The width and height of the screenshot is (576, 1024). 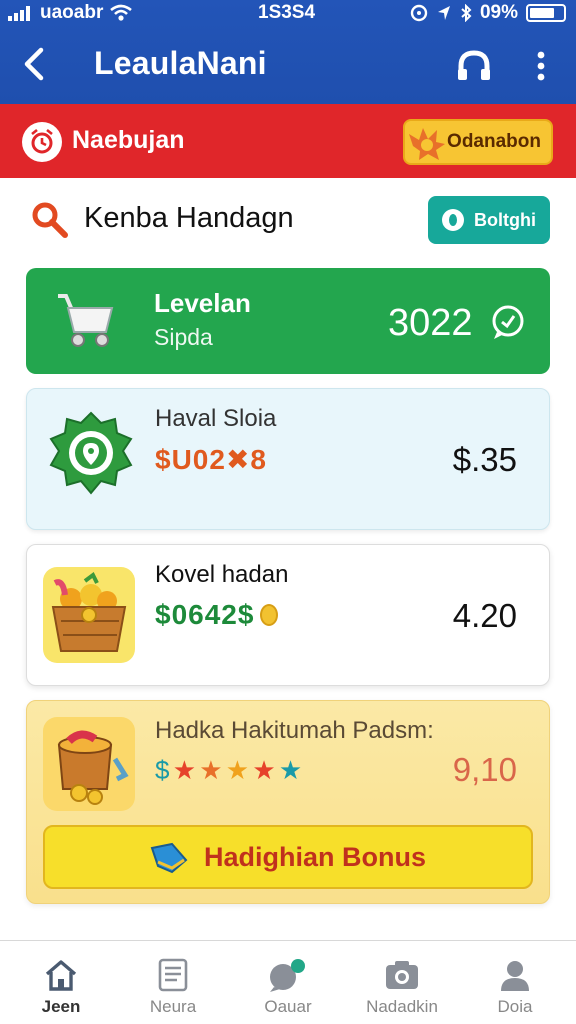 I want to click on bonus-button: Hadighian Bonus, so click(x=288, y=857).